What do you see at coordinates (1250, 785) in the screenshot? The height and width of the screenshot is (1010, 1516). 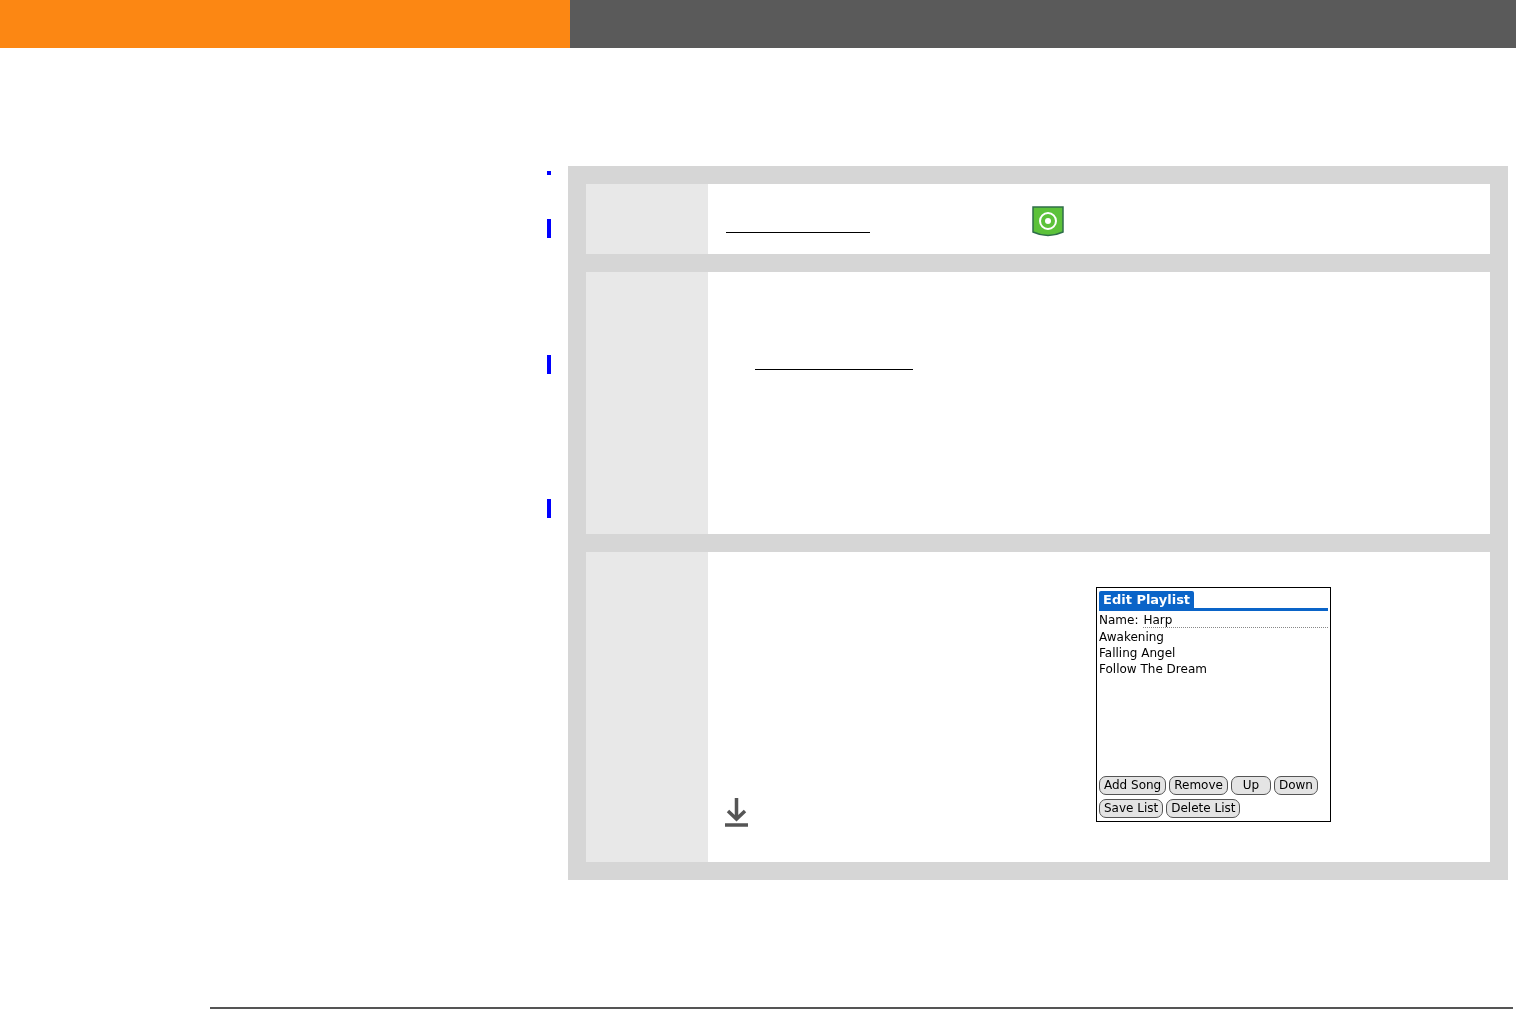 I see `device-button: Up` at bounding box center [1250, 785].